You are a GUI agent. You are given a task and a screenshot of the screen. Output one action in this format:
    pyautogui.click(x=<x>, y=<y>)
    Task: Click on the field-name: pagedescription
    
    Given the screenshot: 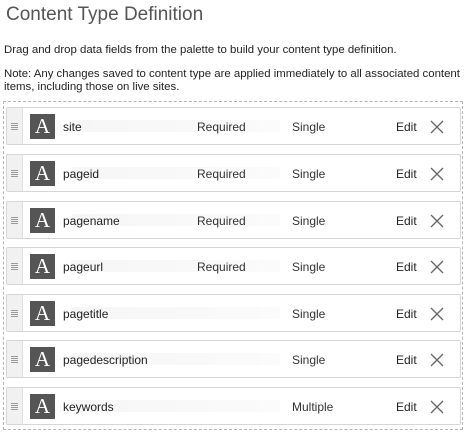 What is the action you would take?
    pyautogui.click(x=105, y=360)
    